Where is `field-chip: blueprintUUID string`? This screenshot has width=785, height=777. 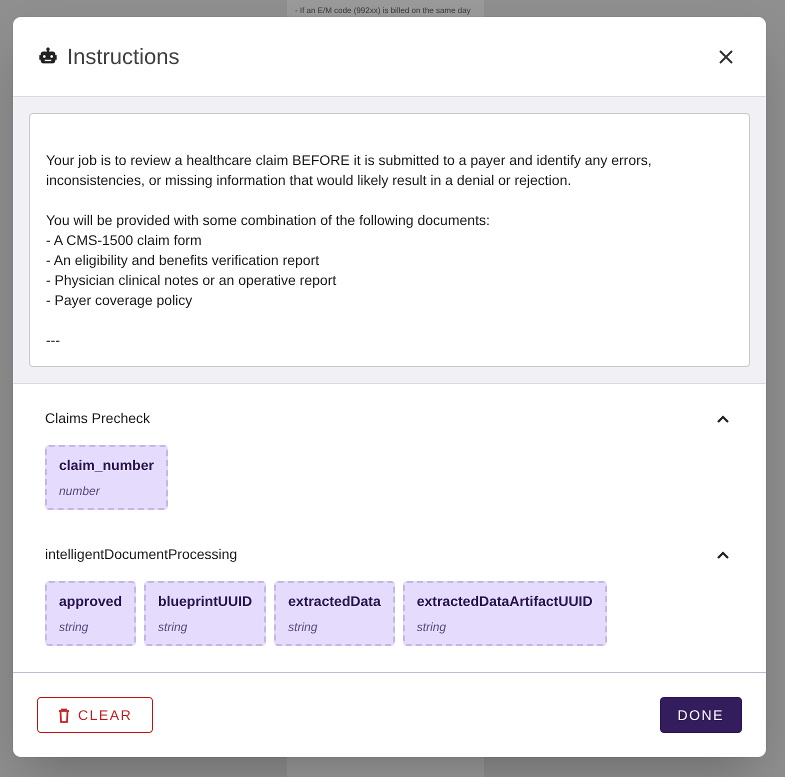 field-chip: blueprintUUID string is located at coordinates (205, 613).